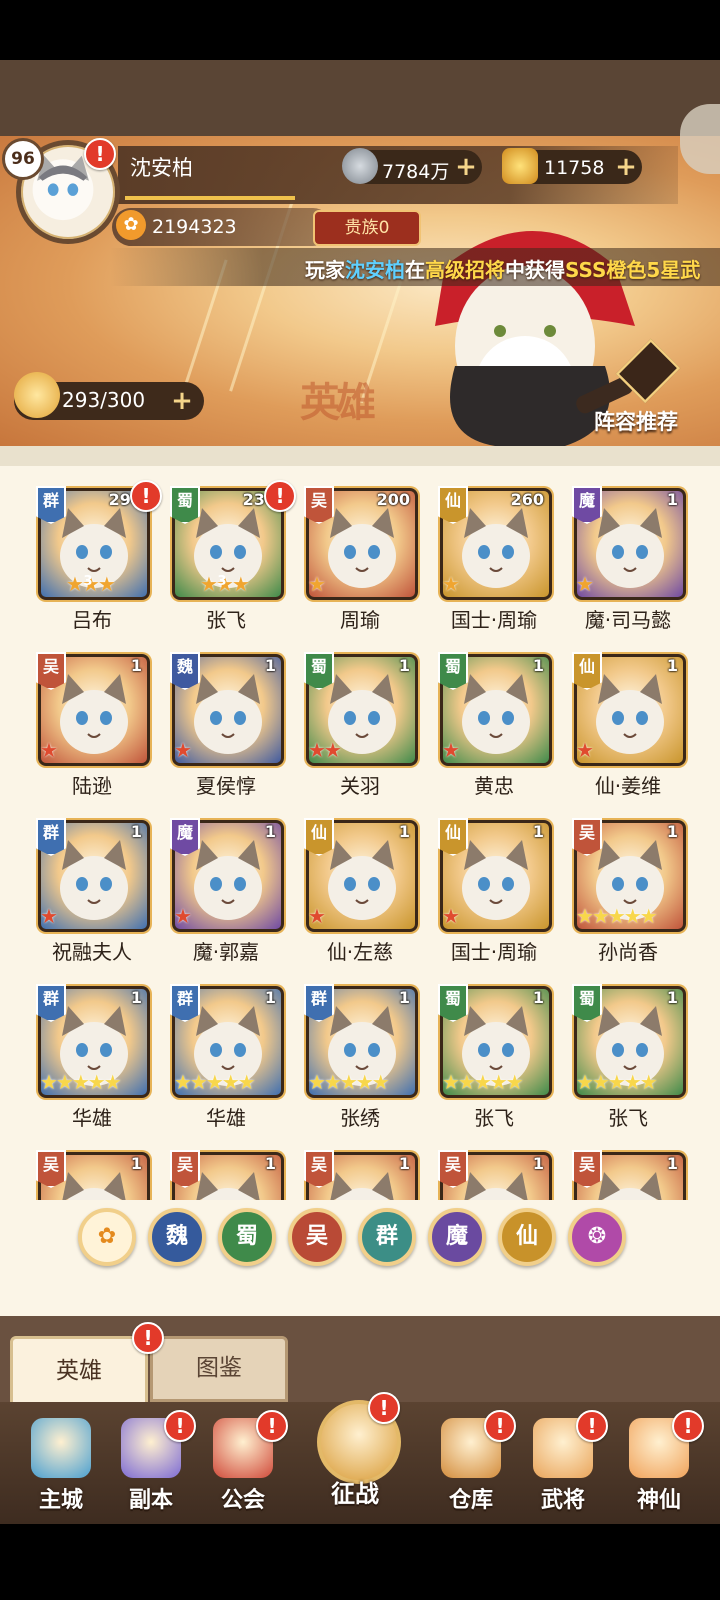 This screenshot has height=1600, width=720. I want to click on filter-魔: 魔, so click(457, 1237).